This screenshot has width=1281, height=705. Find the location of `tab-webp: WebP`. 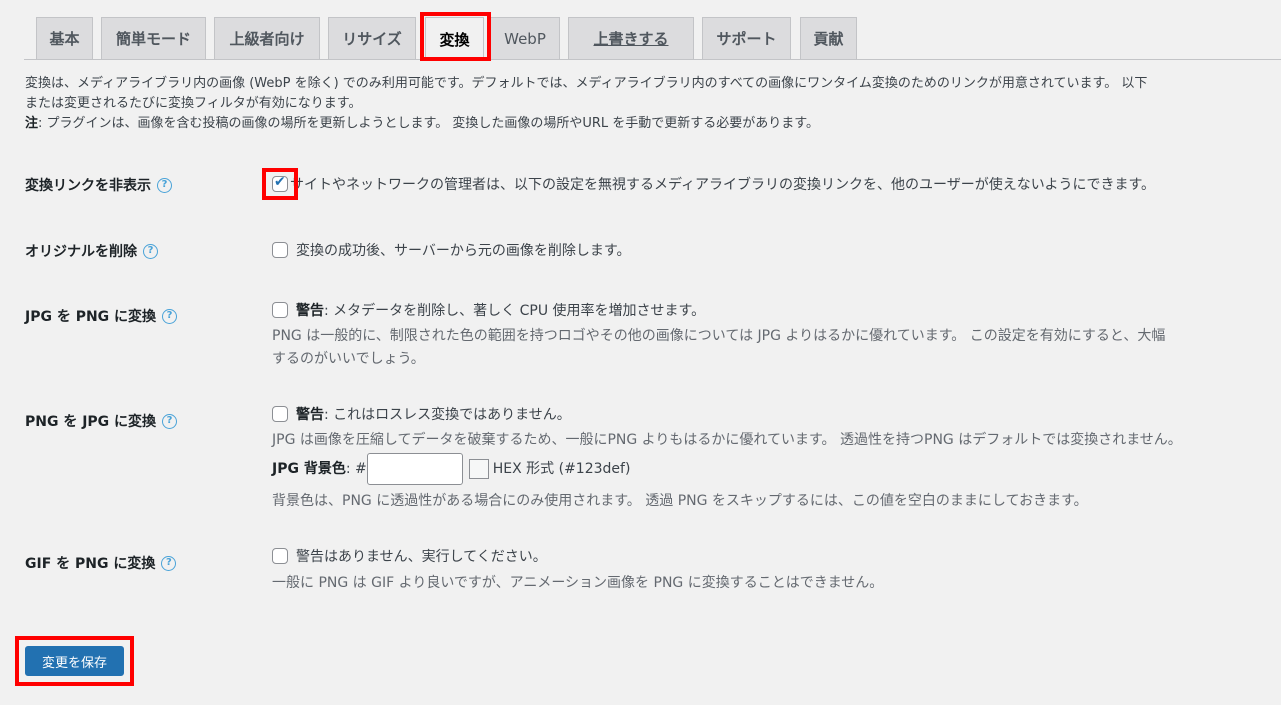

tab-webp: WebP is located at coordinates (525, 38).